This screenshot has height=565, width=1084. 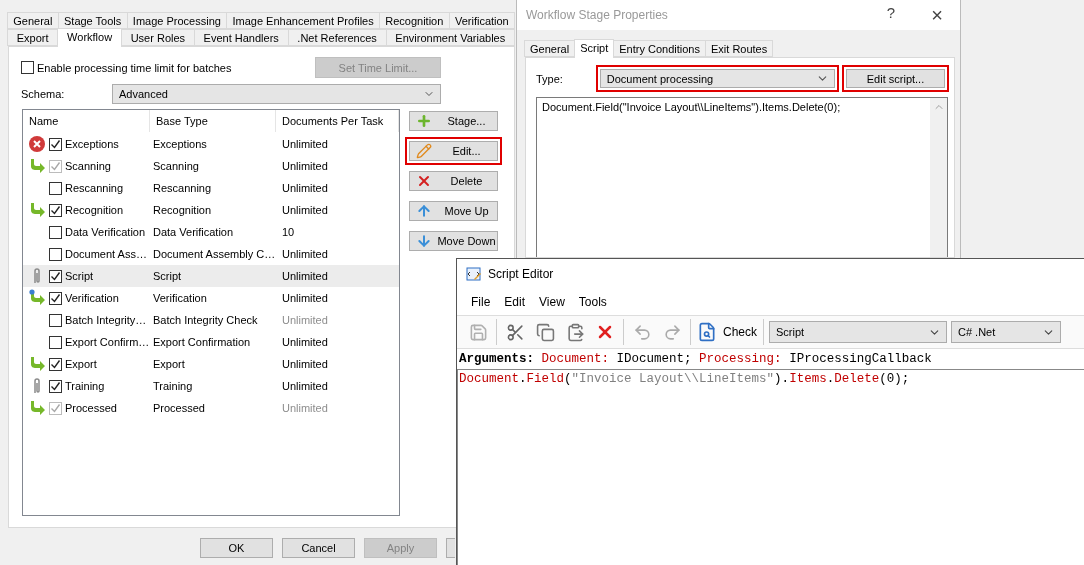 What do you see at coordinates (92, 298) in the screenshot?
I see `stage-name: Verification` at bounding box center [92, 298].